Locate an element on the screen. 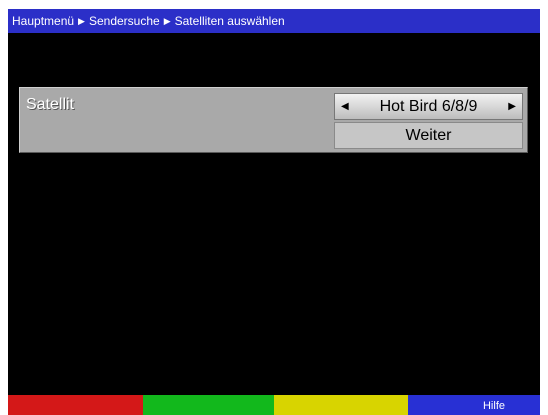 Image resolution: width=548 pixels, height=415 pixels. satellite-selector: Hot Bird 6/8/9 ◀ ▶ is located at coordinates (428, 106).